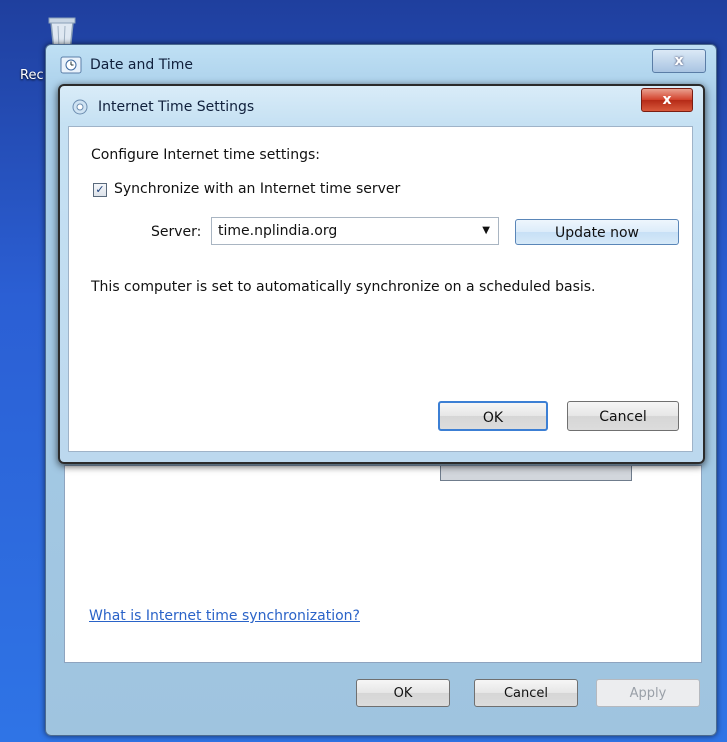 The height and width of the screenshot is (742, 727). What do you see at coordinates (403, 693) in the screenshot?
I see `ok-button: OK` at bounding box center [403, 693].